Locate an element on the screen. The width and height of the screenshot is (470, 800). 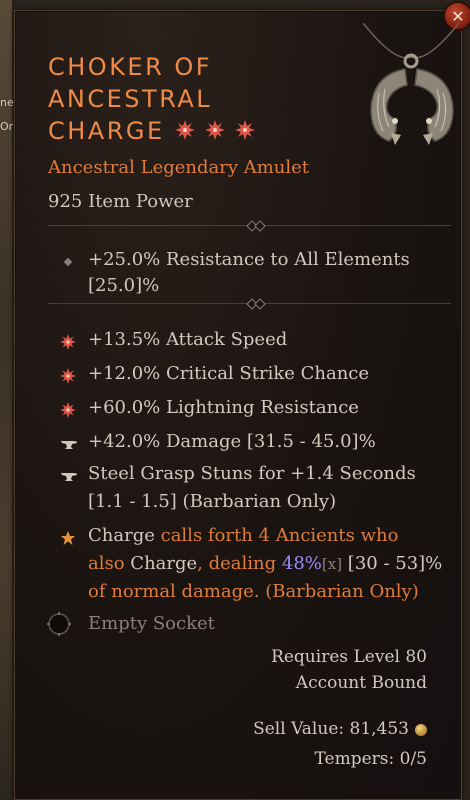
item-power: 925 Item Power is located at coordinates (120, 201).